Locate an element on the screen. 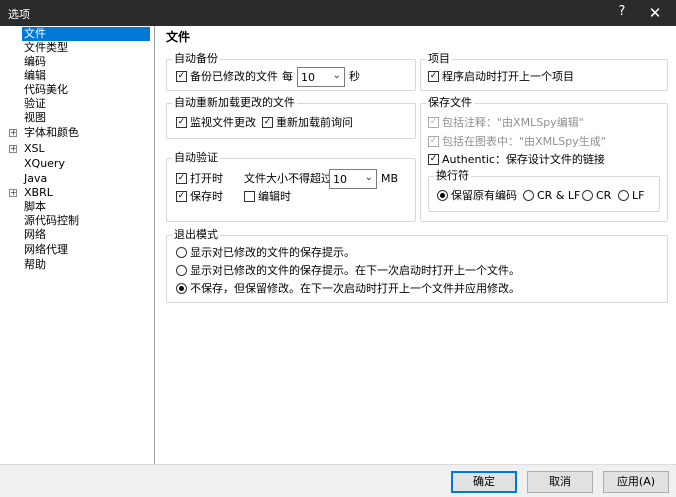 Image resolution: width=676 pixels, height=497 pixels. validate-on-save-checkbox: ✓ is located at coordinates (181, 196).